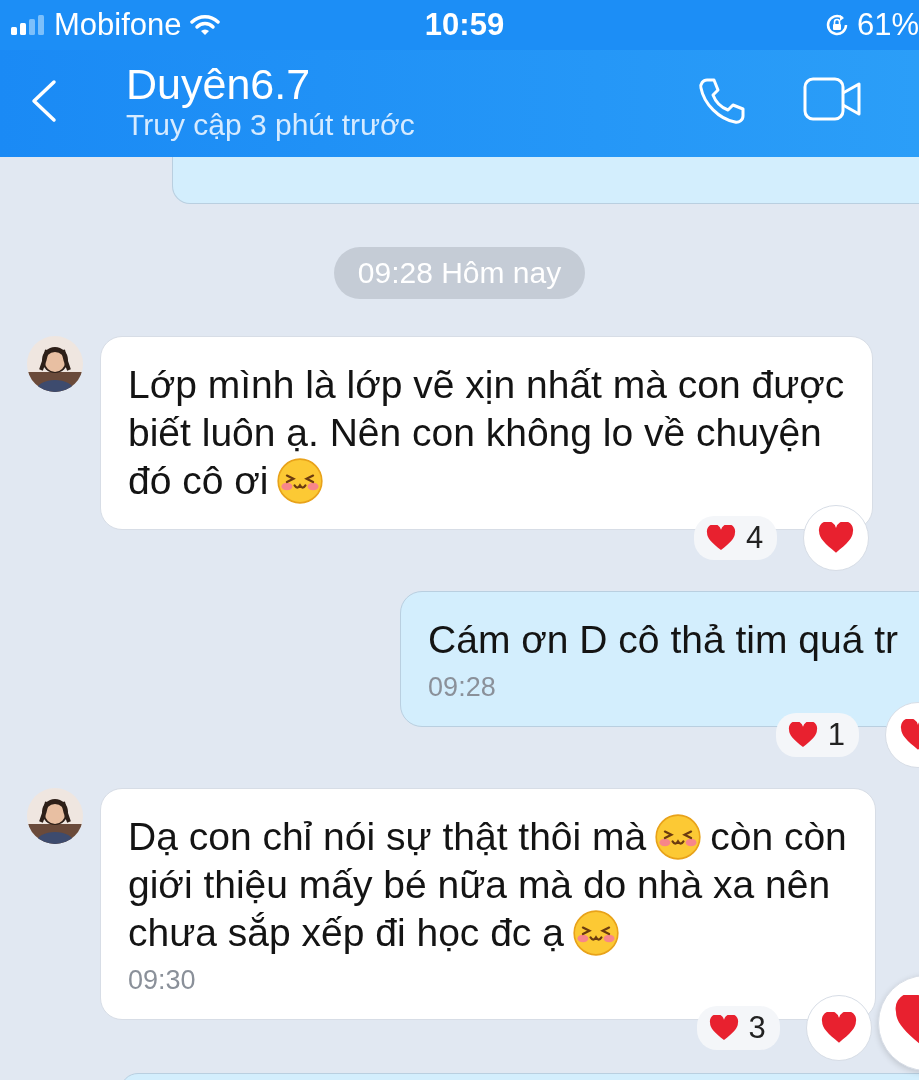  I want to click on contact-name: Duyên6.7, so click(219, 83).